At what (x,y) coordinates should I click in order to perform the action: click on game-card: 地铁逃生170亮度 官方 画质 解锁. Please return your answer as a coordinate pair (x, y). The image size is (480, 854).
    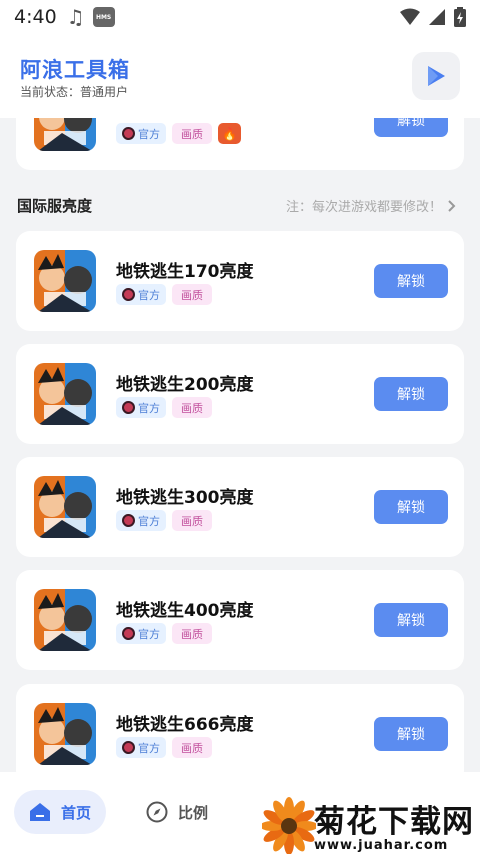
    Looking at the image, I should click on (240, 281).